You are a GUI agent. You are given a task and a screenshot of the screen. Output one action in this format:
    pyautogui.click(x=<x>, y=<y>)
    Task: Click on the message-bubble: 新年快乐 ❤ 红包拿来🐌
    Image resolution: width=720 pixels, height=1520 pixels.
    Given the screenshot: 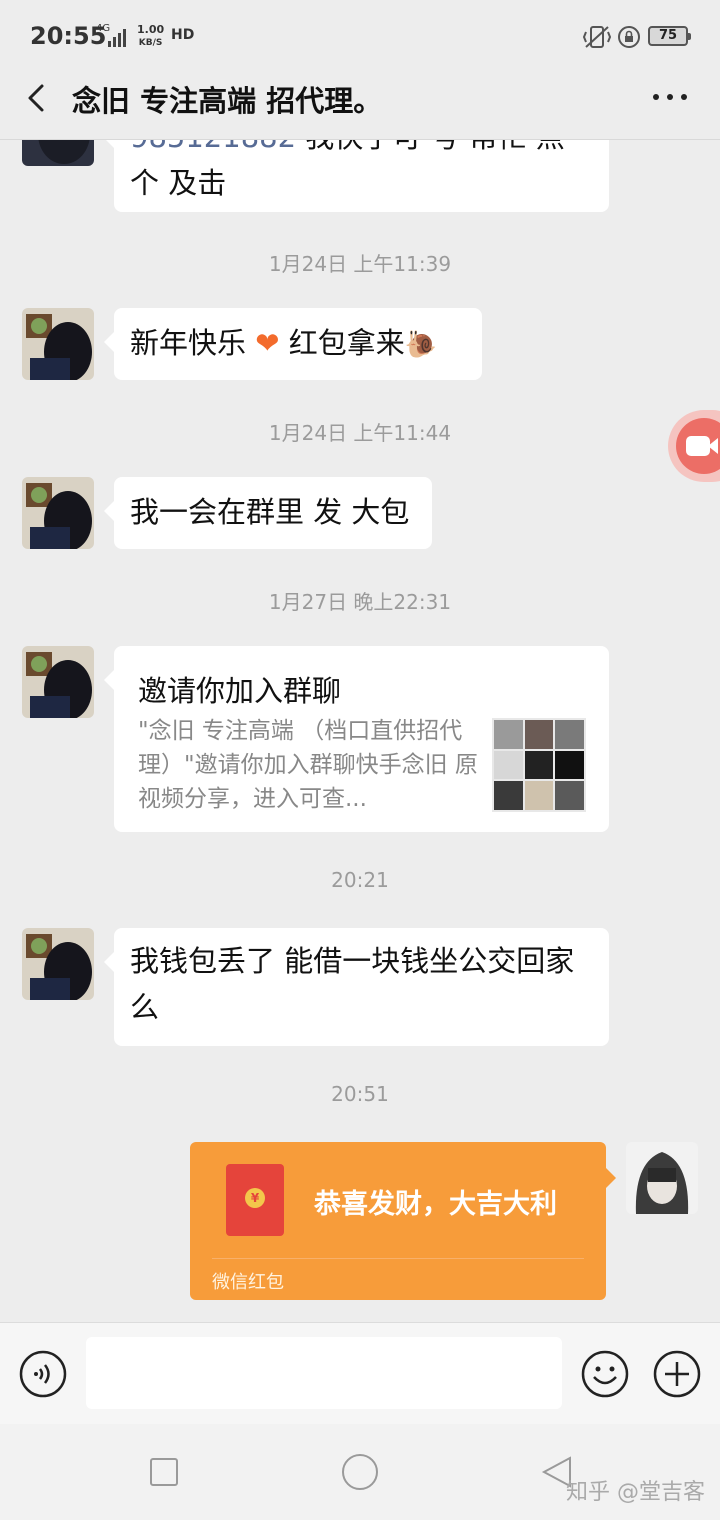 What is the action you would take?
    pyautogui.click(x=293, y=344)
    